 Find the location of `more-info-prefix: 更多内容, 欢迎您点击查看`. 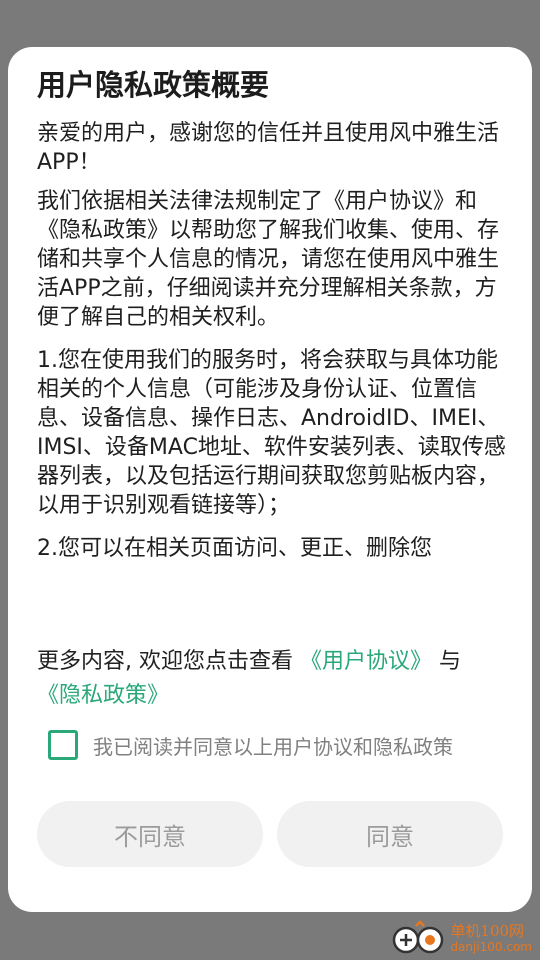

more-info-prefix: 更多内容, 欢迎您点击查看 is located at coordinates (165, 661).